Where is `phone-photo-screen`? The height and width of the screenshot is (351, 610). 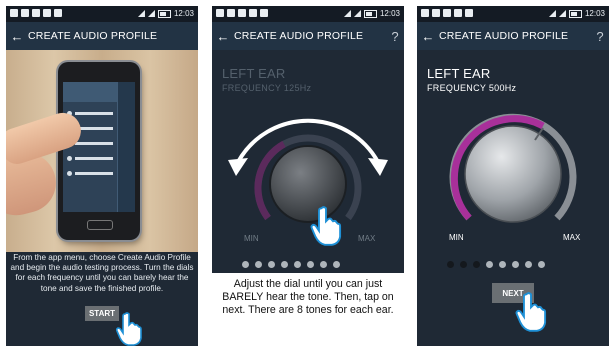 phone-photo-screen is located at coordinates (99, 147).